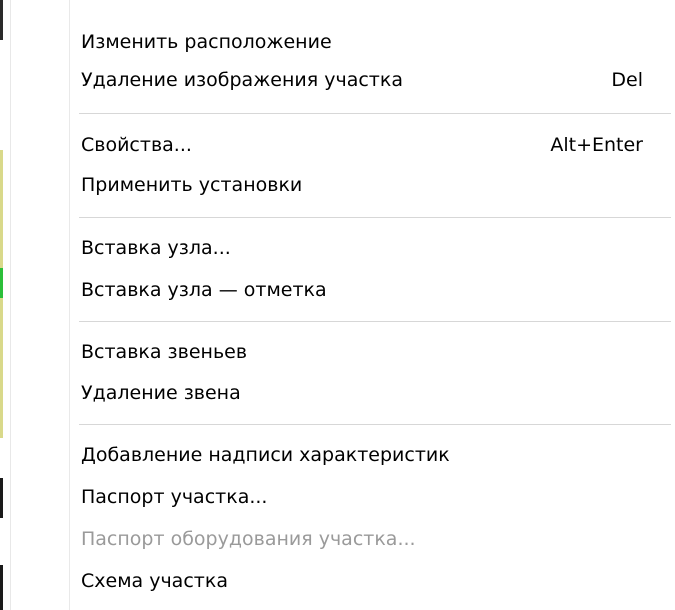 The height and width of the screenshot is (610, 675). What do you see at coordinates (154, 581) in the screenshot?
I see `menu-item-label: Схема участка` at bounding box center [154, 581].